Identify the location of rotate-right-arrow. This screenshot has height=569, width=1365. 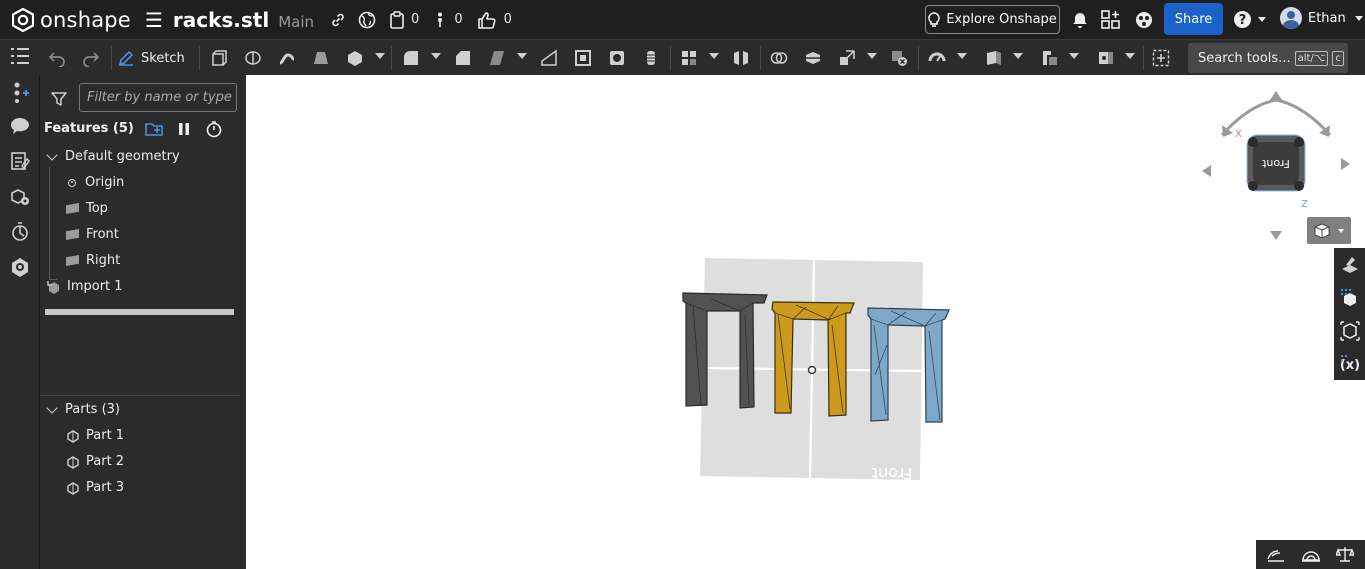
(1303, 117).